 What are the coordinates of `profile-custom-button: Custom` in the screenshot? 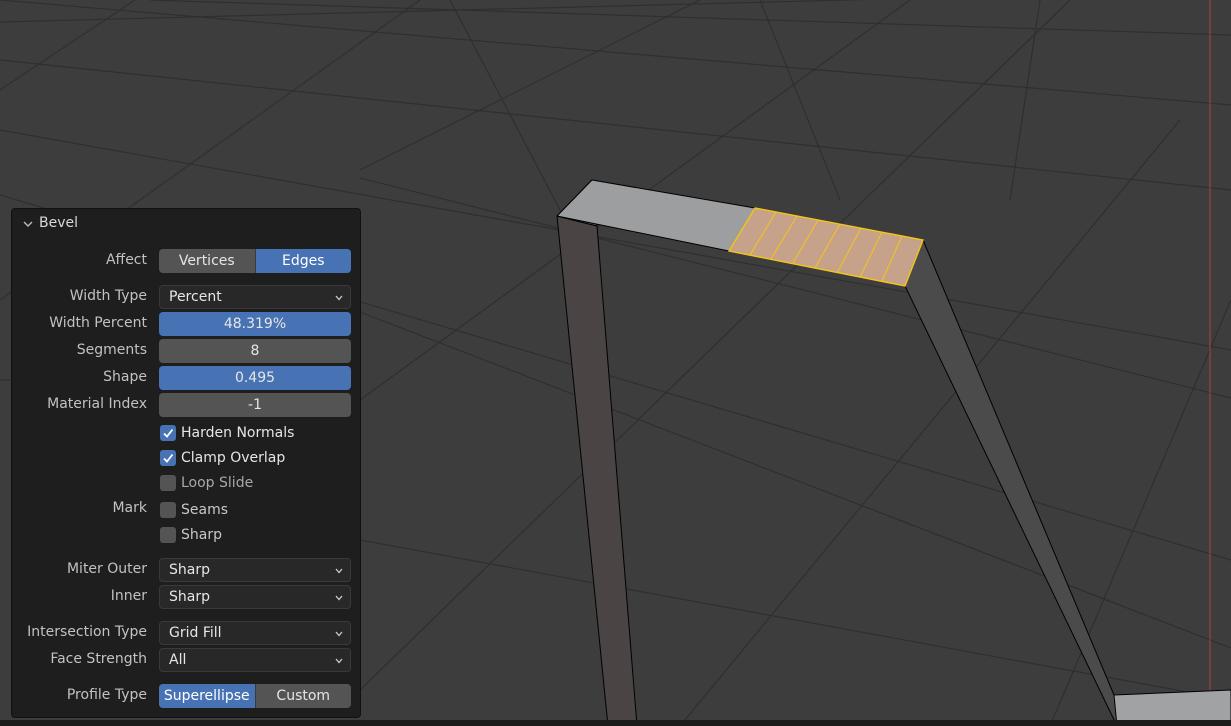 It's located at (304, 696).